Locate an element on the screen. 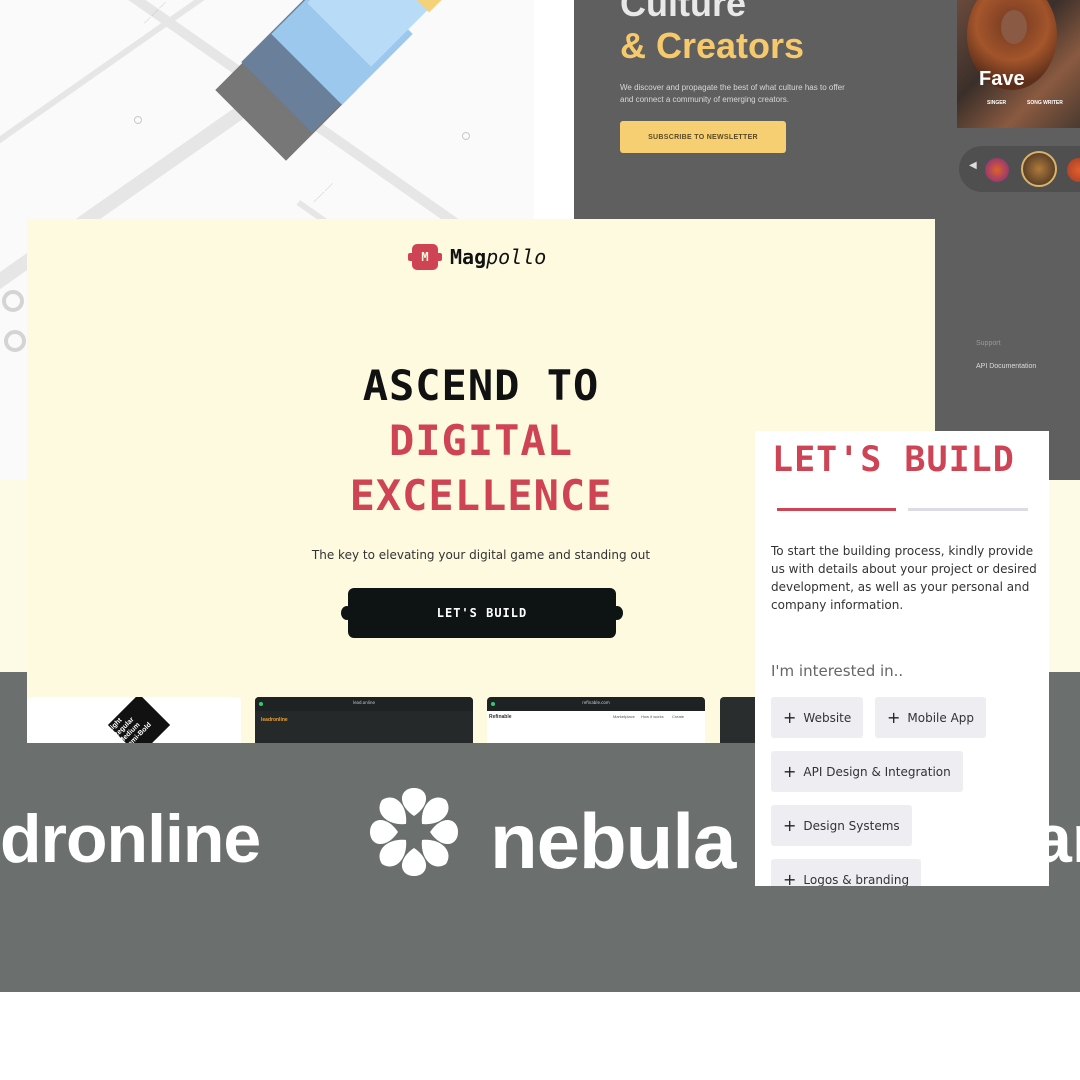  project-thumbnail-typography: Light Regular Medium Semi-Bold is located at coordinates (134, 720).